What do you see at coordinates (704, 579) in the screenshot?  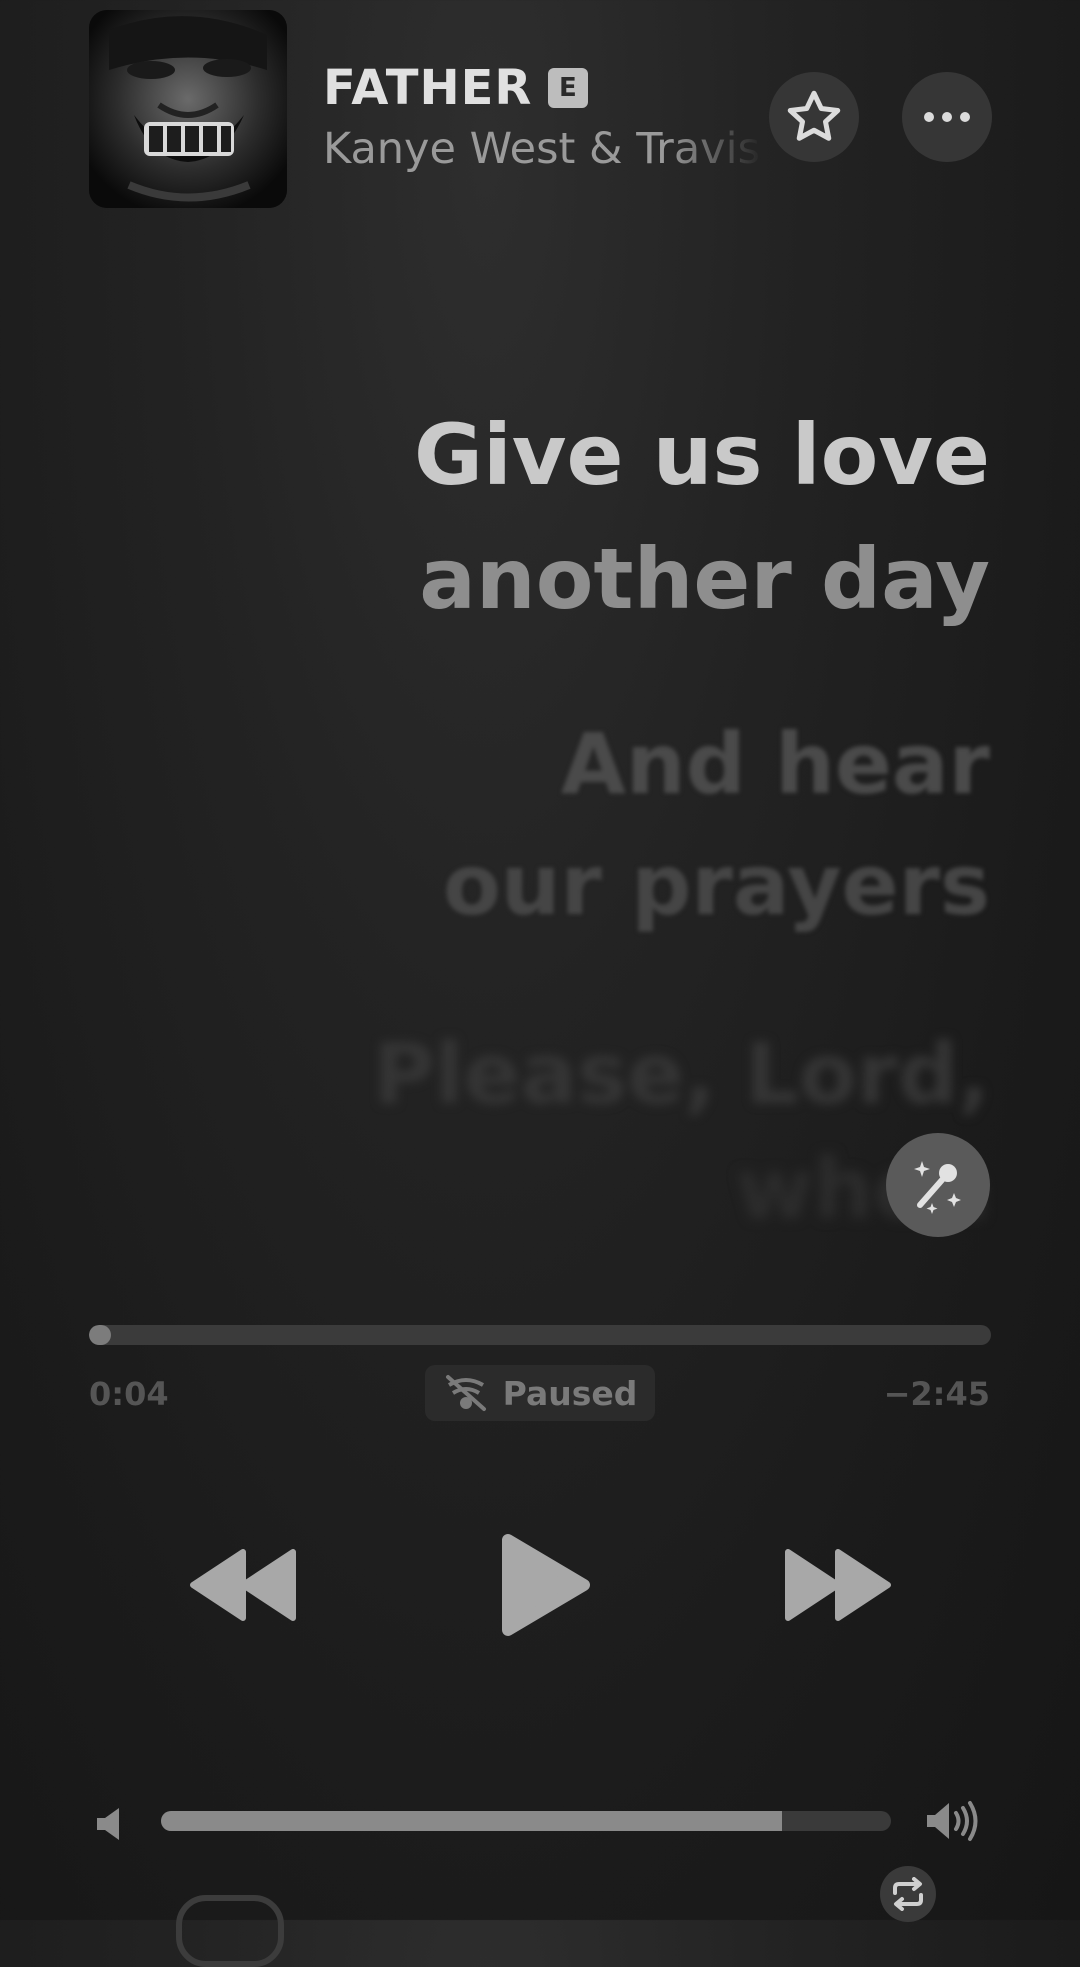 I see `lyric-line-active-continued: another day` at bounding box center [704, 579].